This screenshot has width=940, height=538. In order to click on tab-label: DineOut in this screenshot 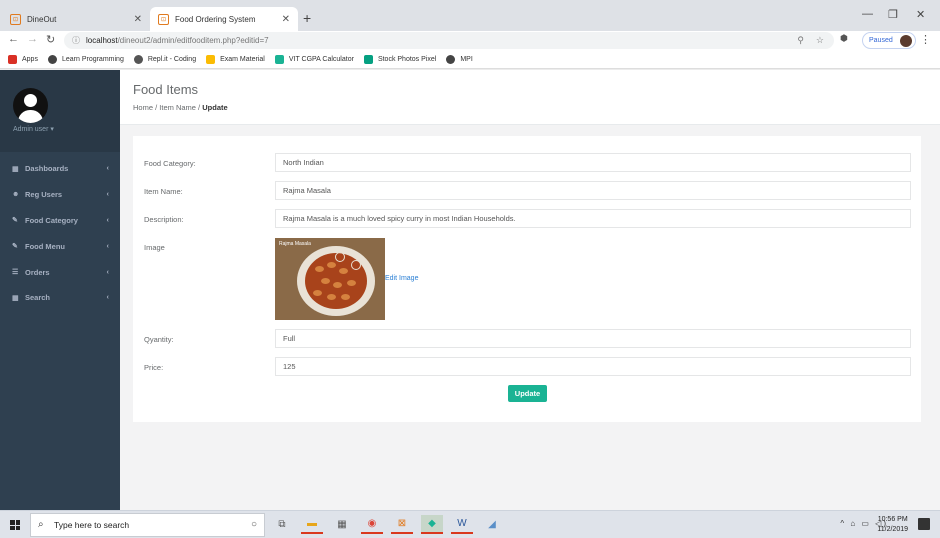, I will do `click(42, 19)`.